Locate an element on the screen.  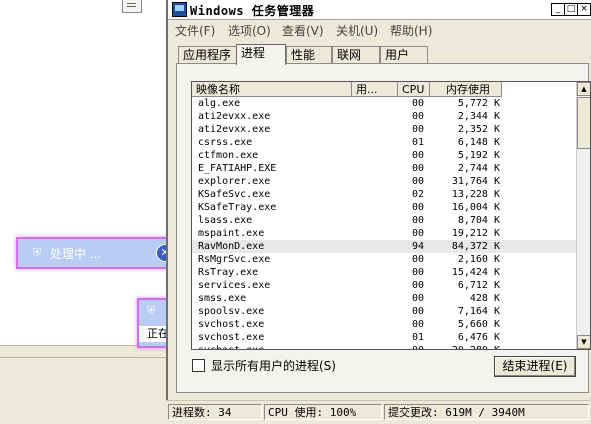
table-row: ati2evxx.exe 00 2,344 K is located at coordinates (384, 116).